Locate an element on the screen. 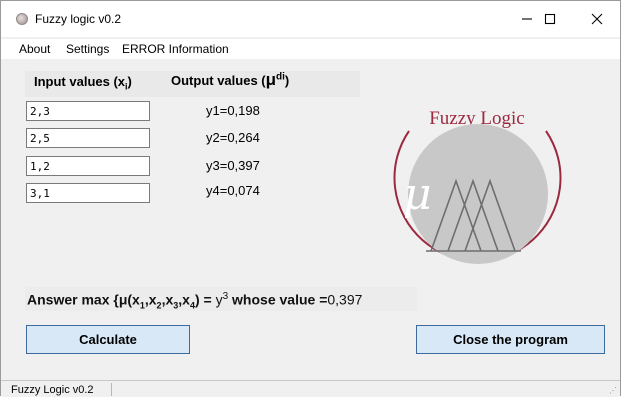  maximize-button is located at coordinates (550, 19).